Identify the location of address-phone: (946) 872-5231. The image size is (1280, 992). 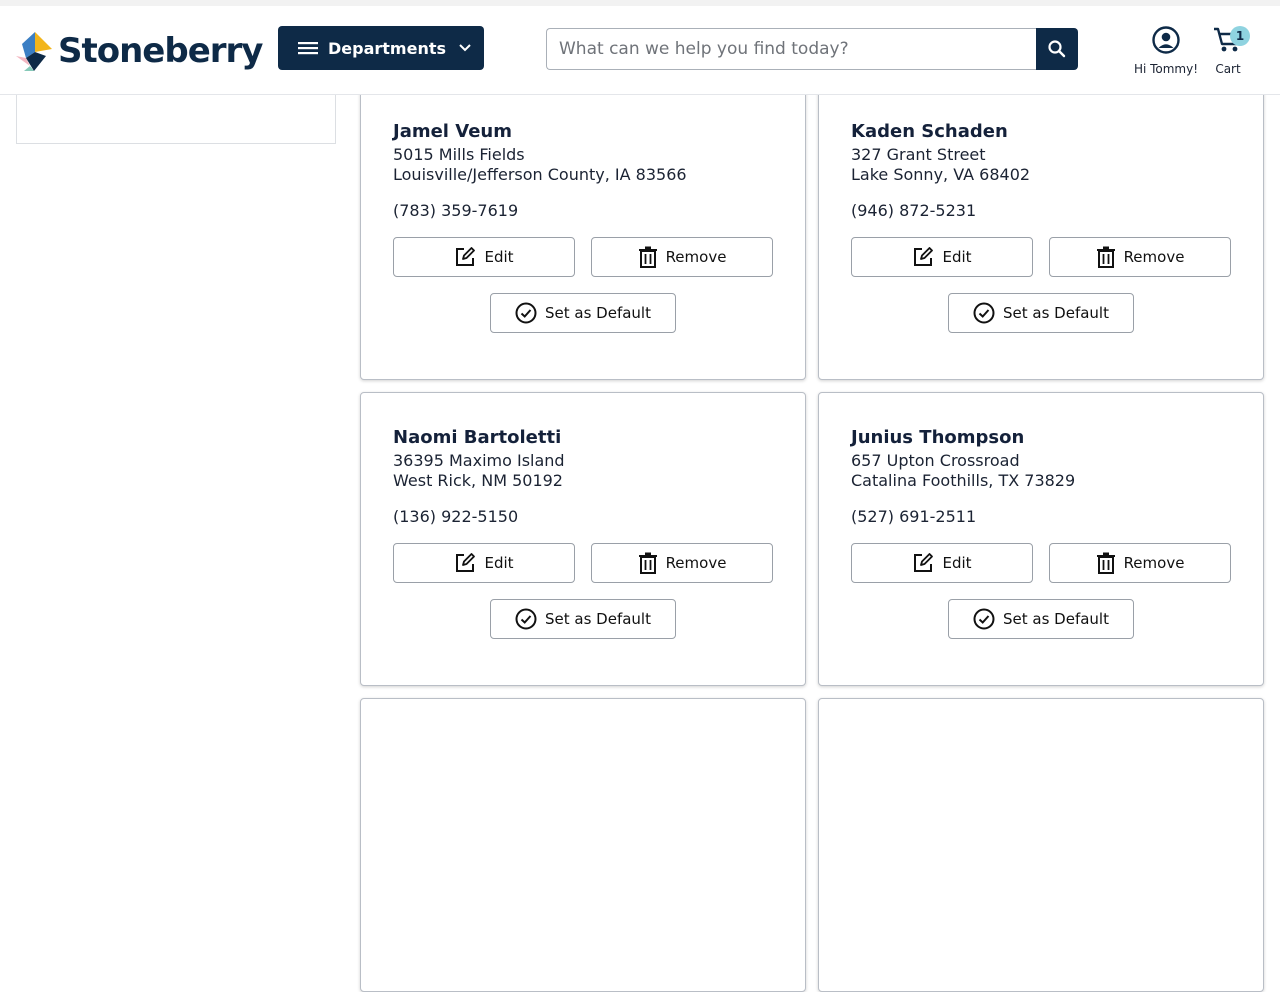
(914, 210).